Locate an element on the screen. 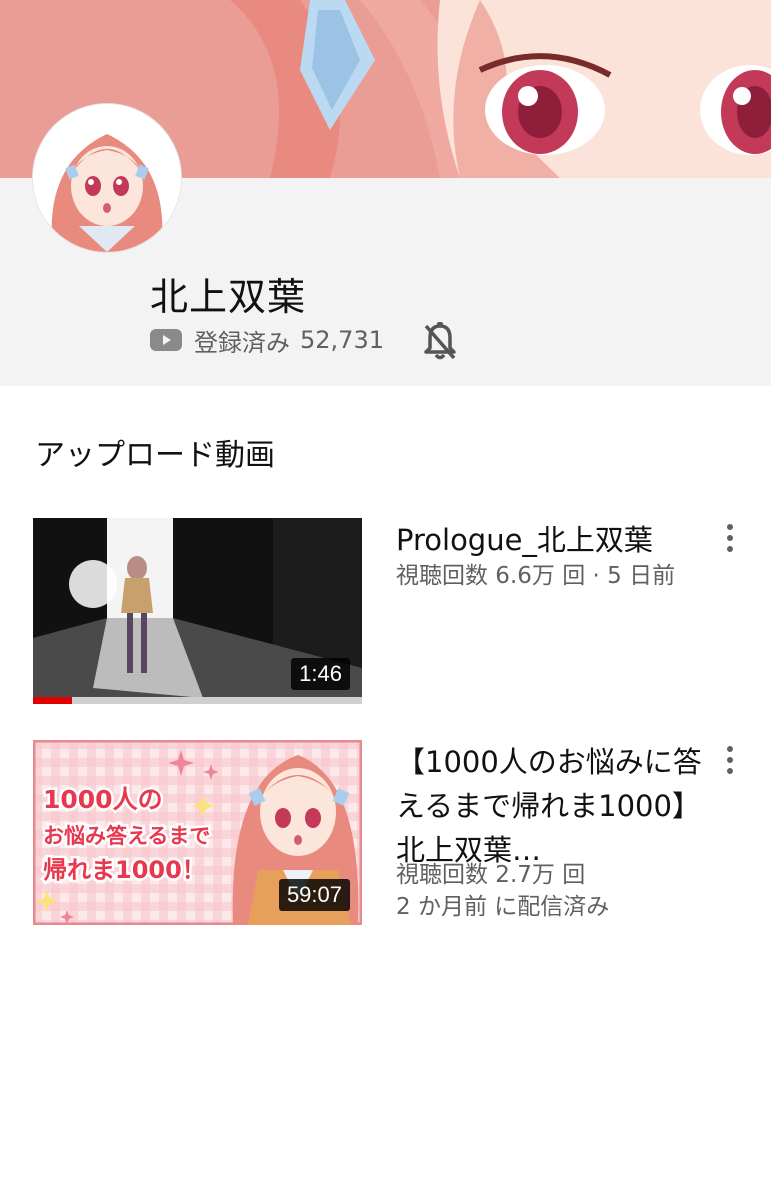 This screenshot has width=771, height=1200. subscription-row: 登録済み 52,731 is located at coordinates (267, 340).